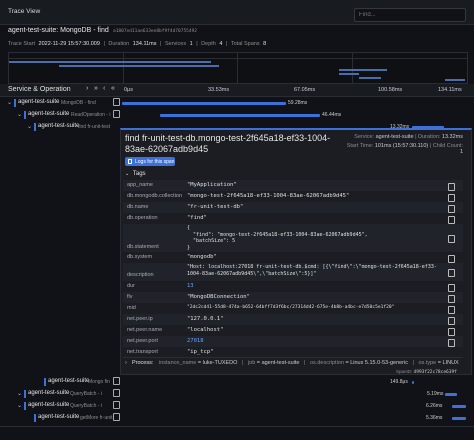 This screenshot has width=474, height=440. What do you see at coordinates (104, 88) in the screenshot?
I see `expand-one-icon: ‹` at bounding box center [104, 88].